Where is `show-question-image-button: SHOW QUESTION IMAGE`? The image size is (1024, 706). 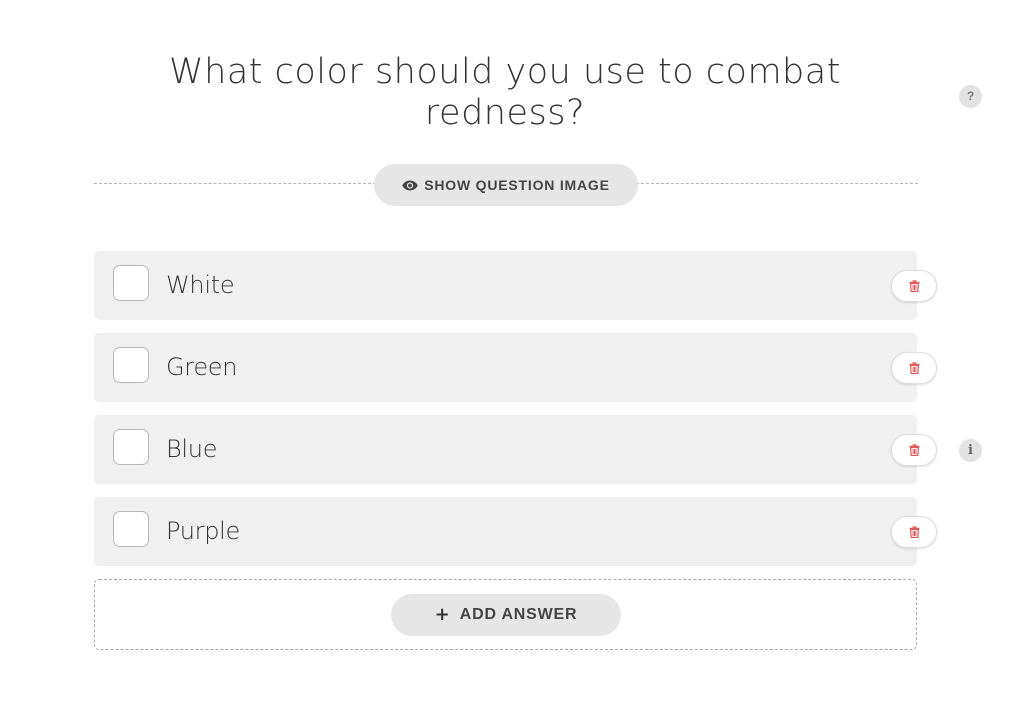
show-question-image-button: SHOW QUESTION IMAGE is located at coordinates (506, 185).